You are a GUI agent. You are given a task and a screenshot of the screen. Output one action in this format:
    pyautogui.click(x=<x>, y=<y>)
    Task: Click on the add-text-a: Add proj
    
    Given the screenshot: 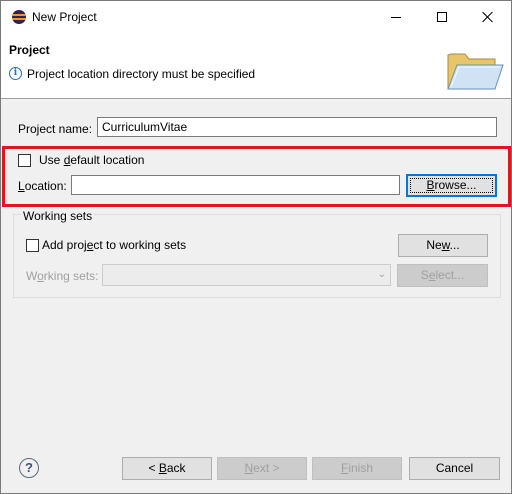 What is the action you would take?
    pyautogui.click(x=64, y=245)
    